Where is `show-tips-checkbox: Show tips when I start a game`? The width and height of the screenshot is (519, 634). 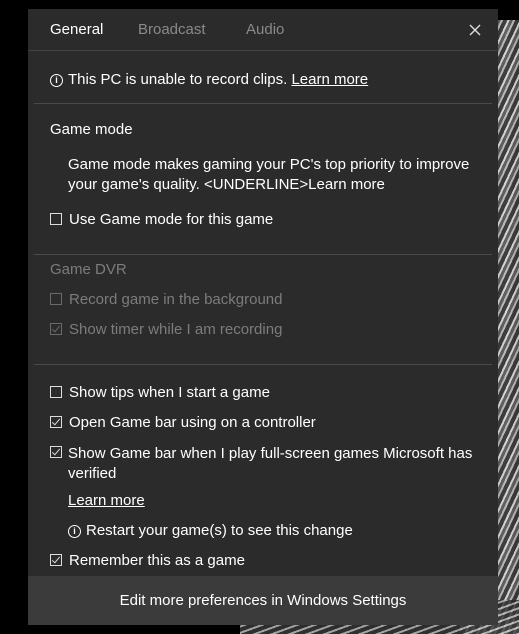
show-tips-checkbox: Show tips when I start a game is located at coordinates (160, 392).